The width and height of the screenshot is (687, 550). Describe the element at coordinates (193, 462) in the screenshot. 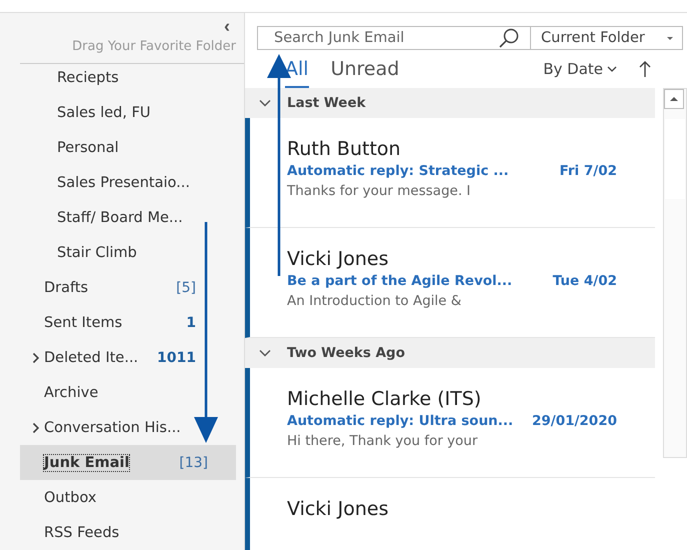

I see `folder-count: [13]` at that location.